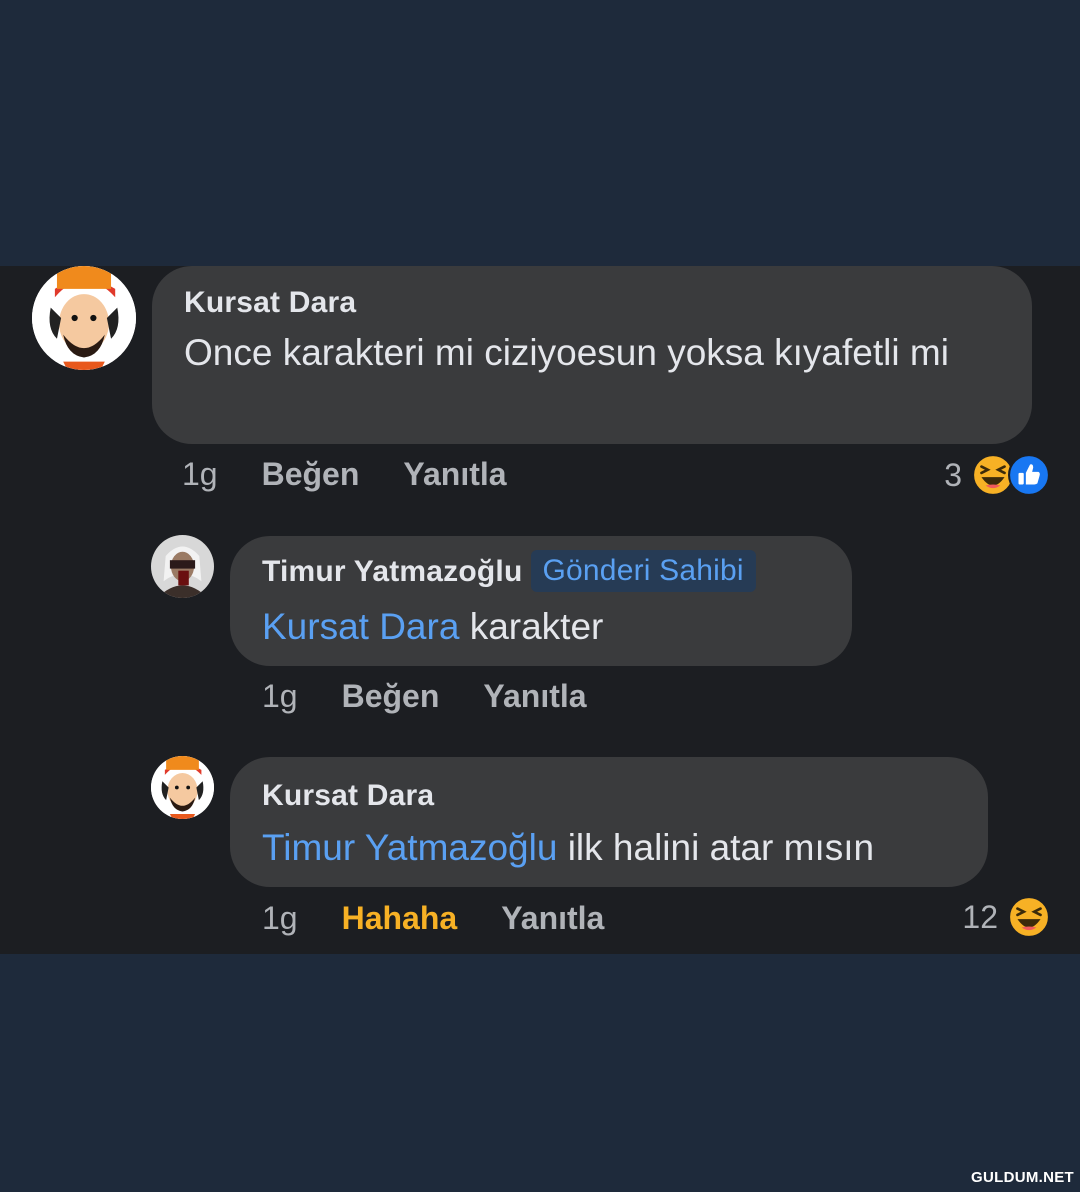 The image size is (1080, 1192). Describe the element at coordinates (360, 626) in the screenshot. I see `comment-mention: Kursat Dara` at that location.